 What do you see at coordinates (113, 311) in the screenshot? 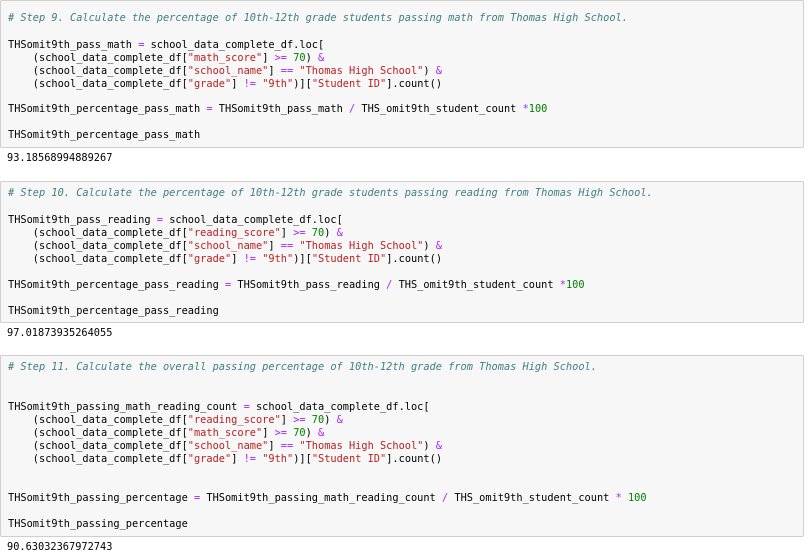
I see `code-line: THSomit9th_percentage_pass_reading` at bounding box center [113, 311].